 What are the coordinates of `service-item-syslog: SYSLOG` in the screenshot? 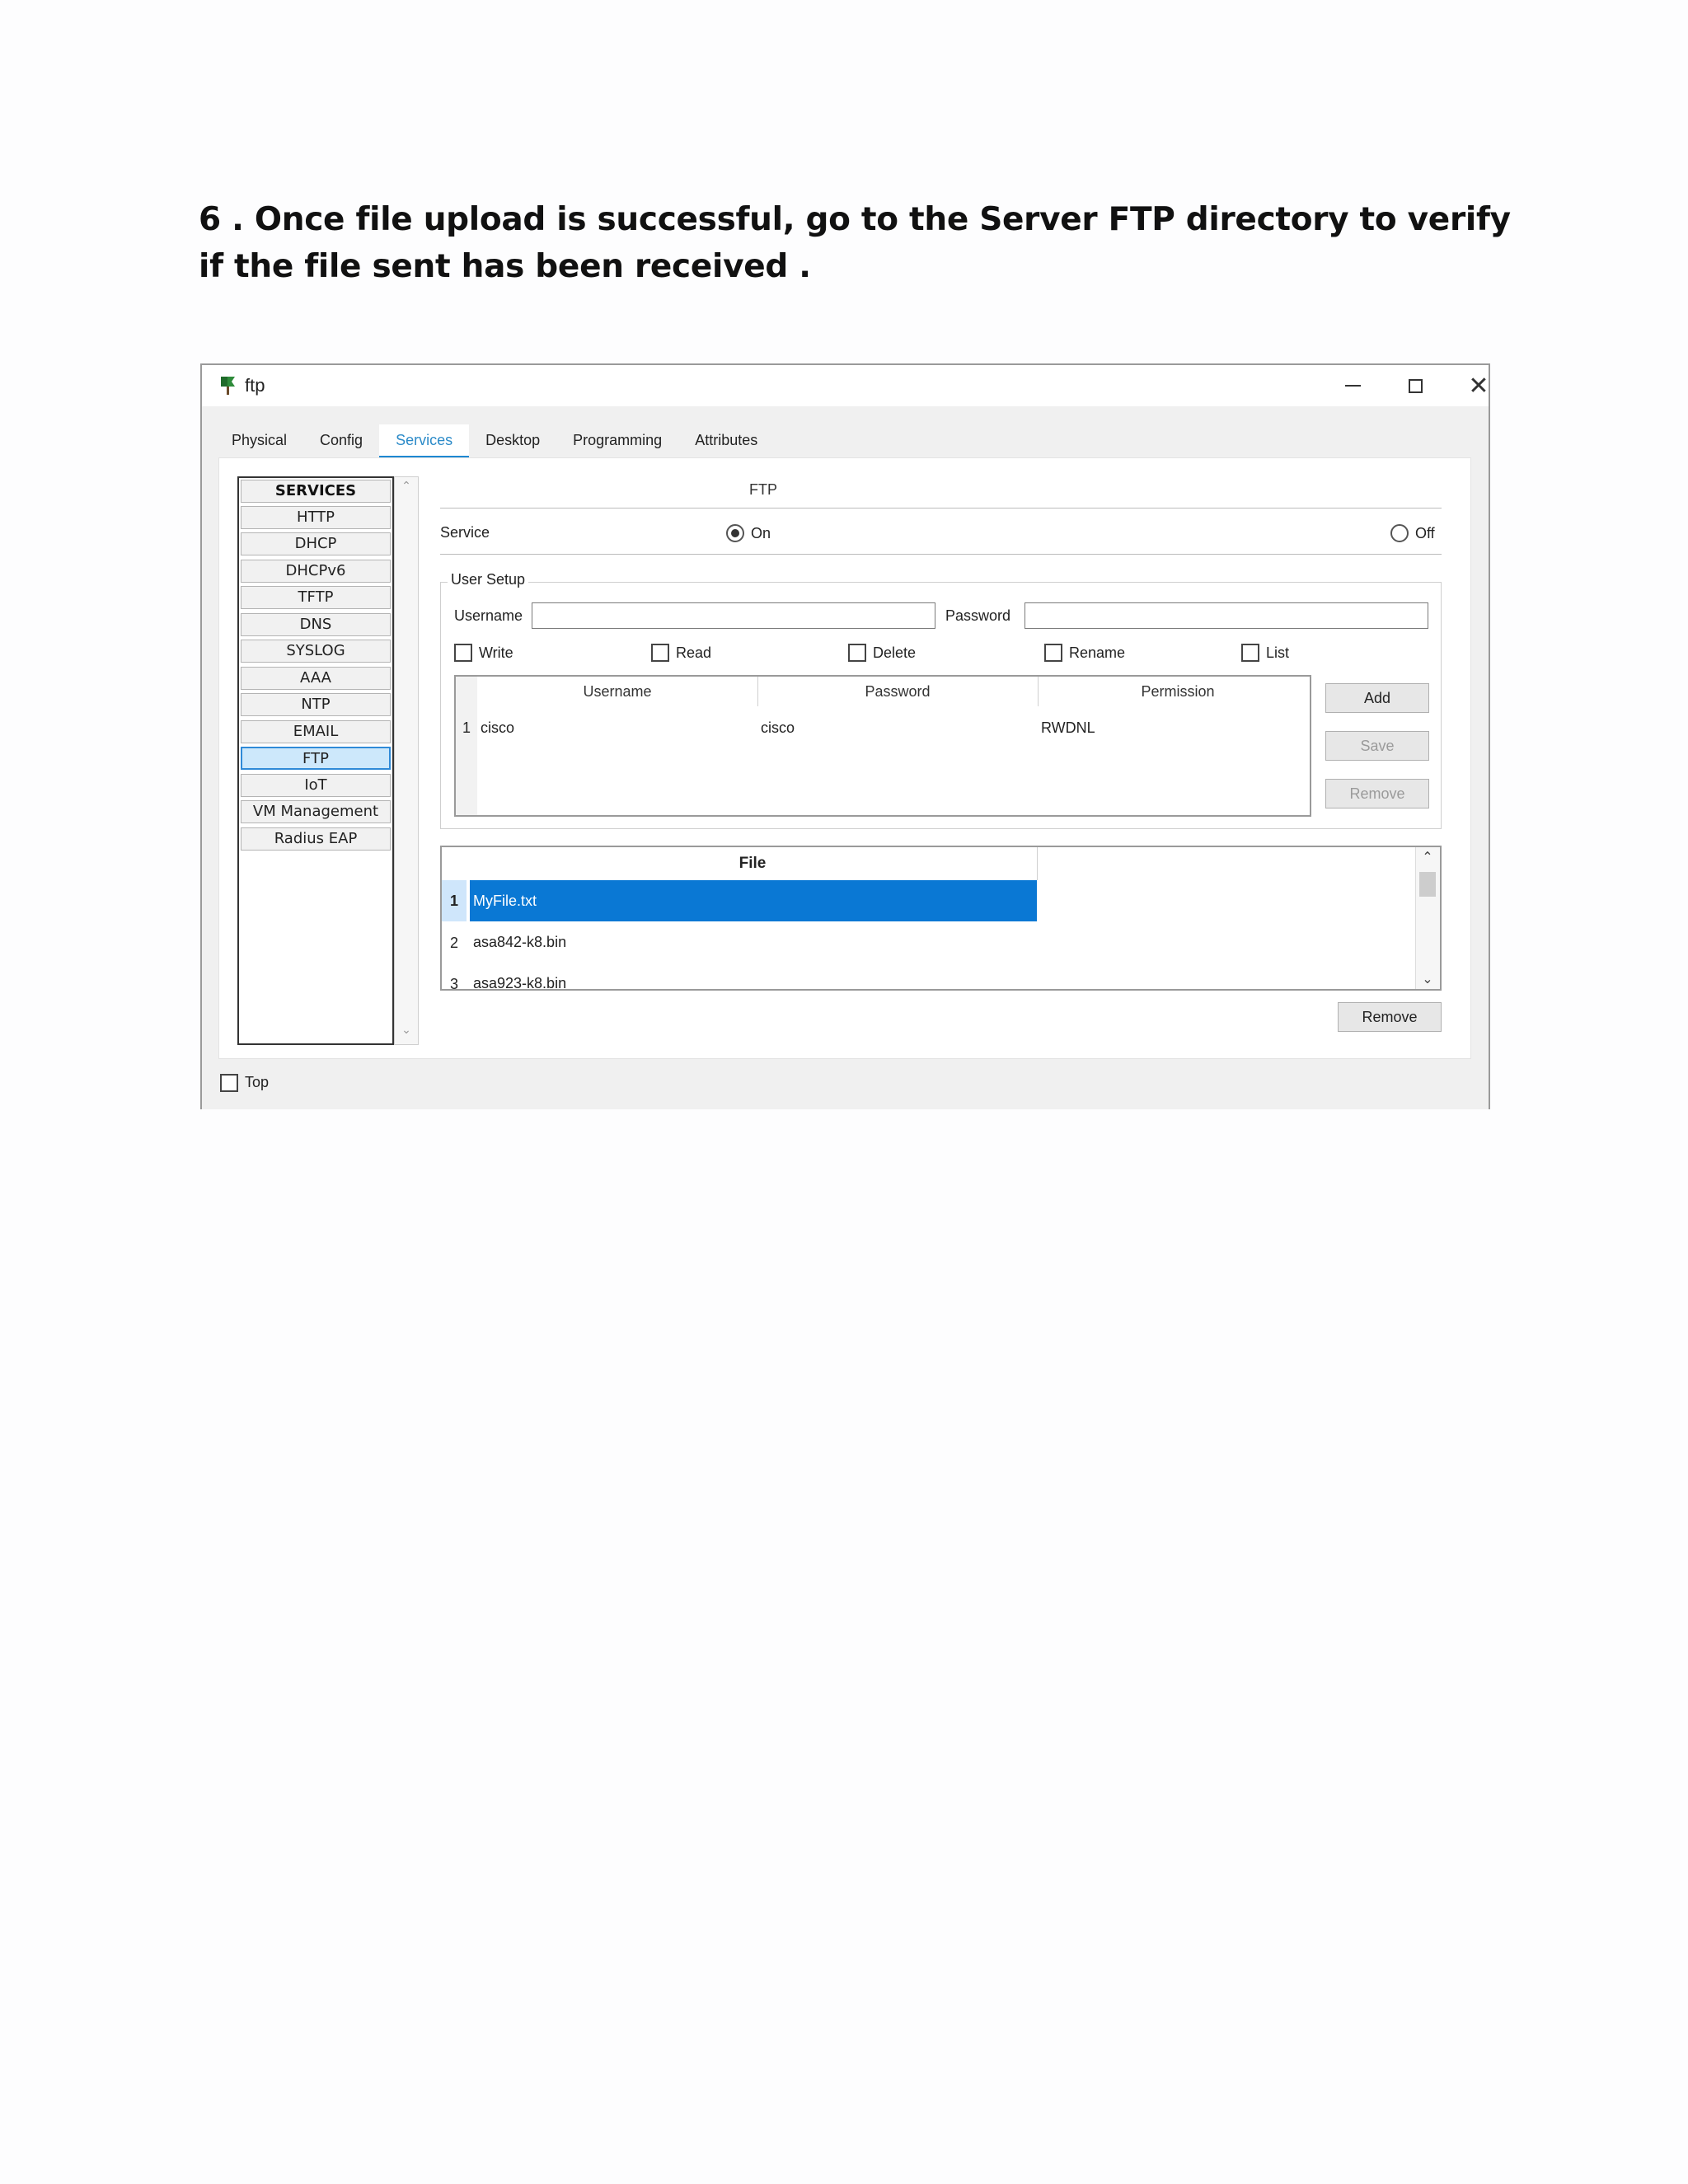 It's located at (316, 651).